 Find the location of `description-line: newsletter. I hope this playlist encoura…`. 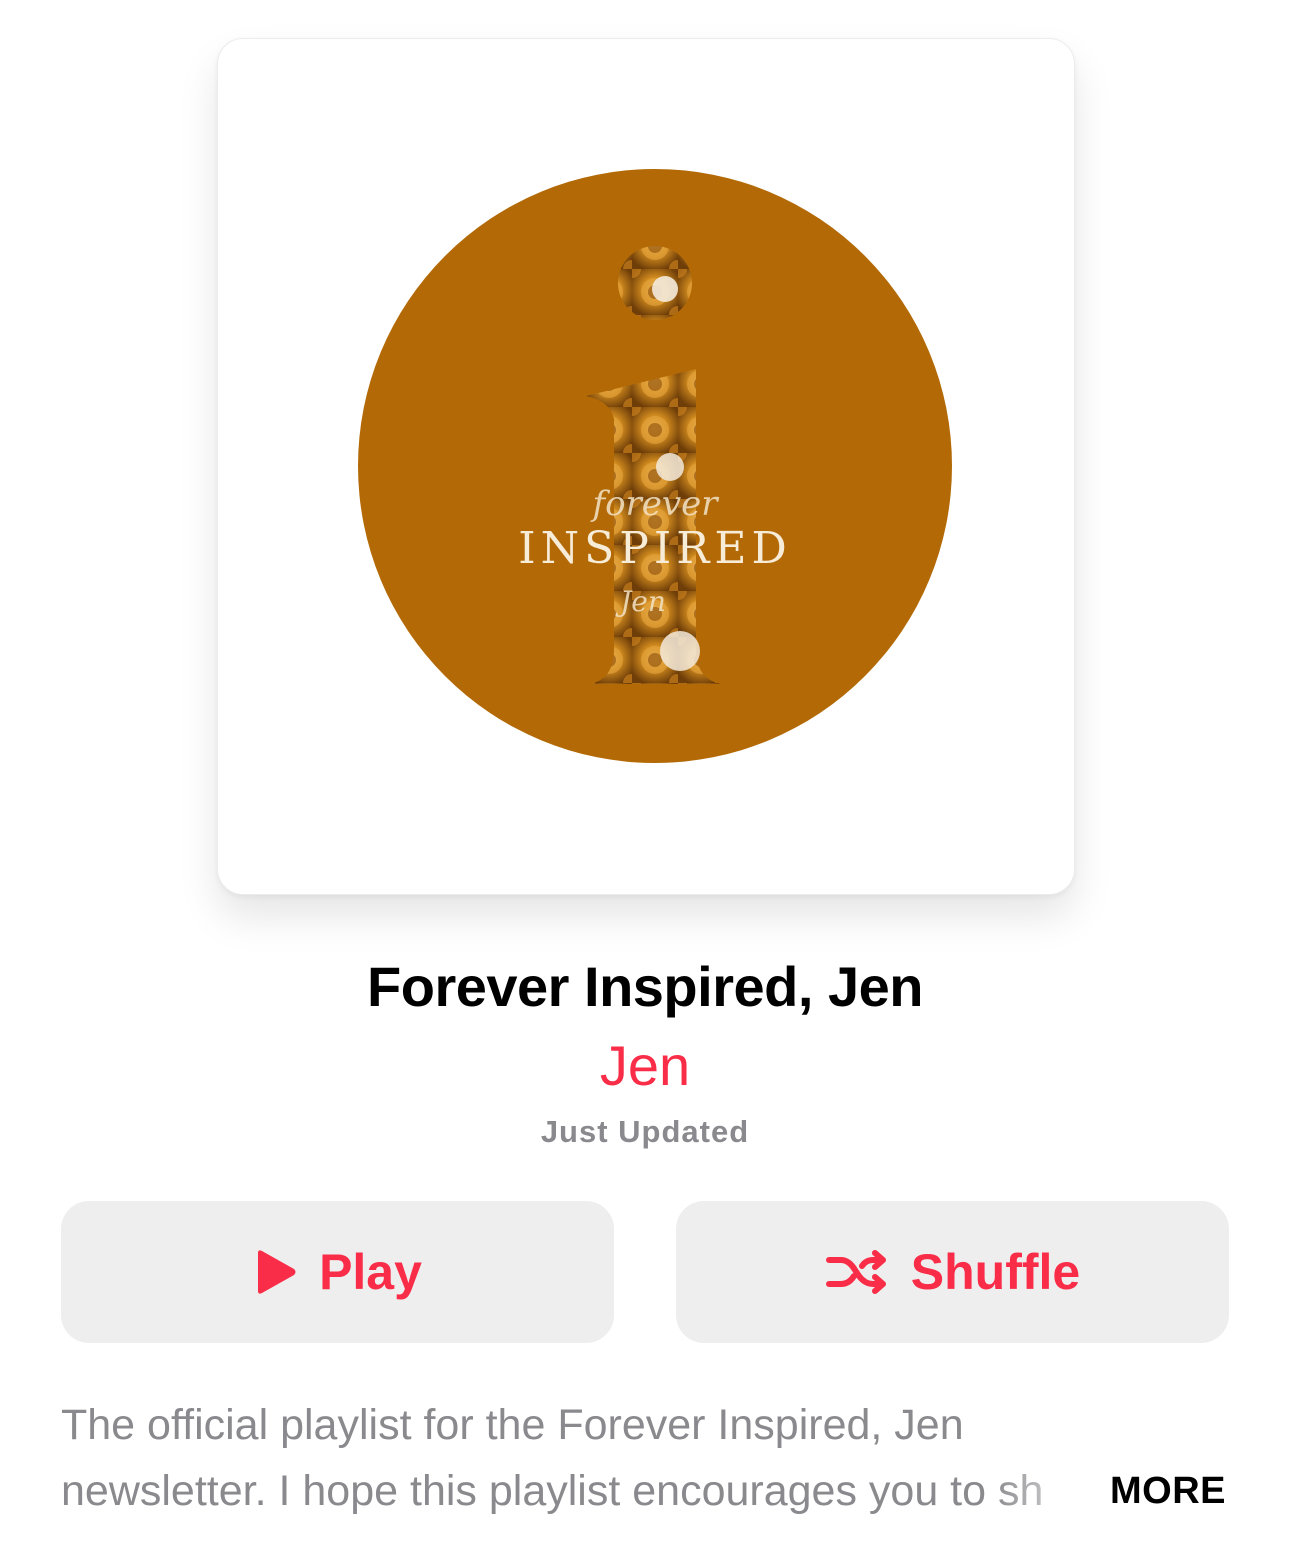

description-line: newsletter. I hope this playlist encoura… is located at coordinates (552, 1491).